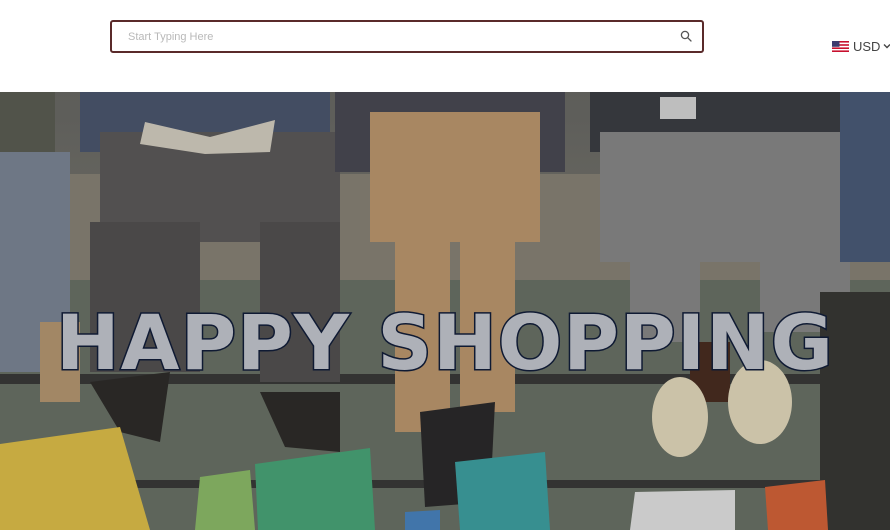 Image resolution: width=890 pixels, height=530 pixels. What do you see at coordinates (886, 46) in the screenshot?
I see `chevron-down-icon` at bounding box center [886, 46].